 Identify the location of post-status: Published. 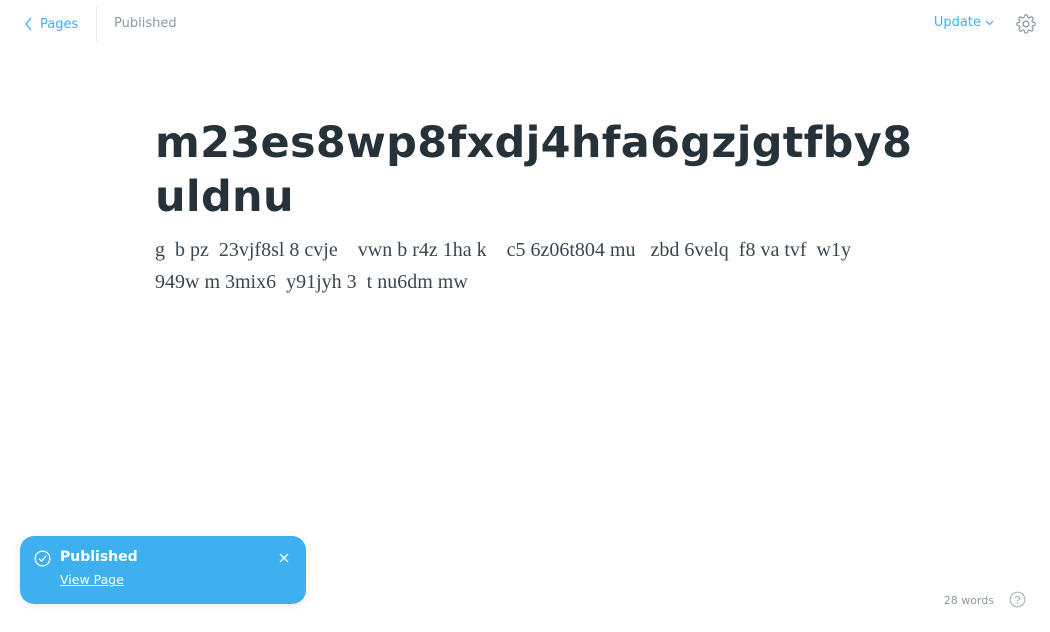
(145, 23).